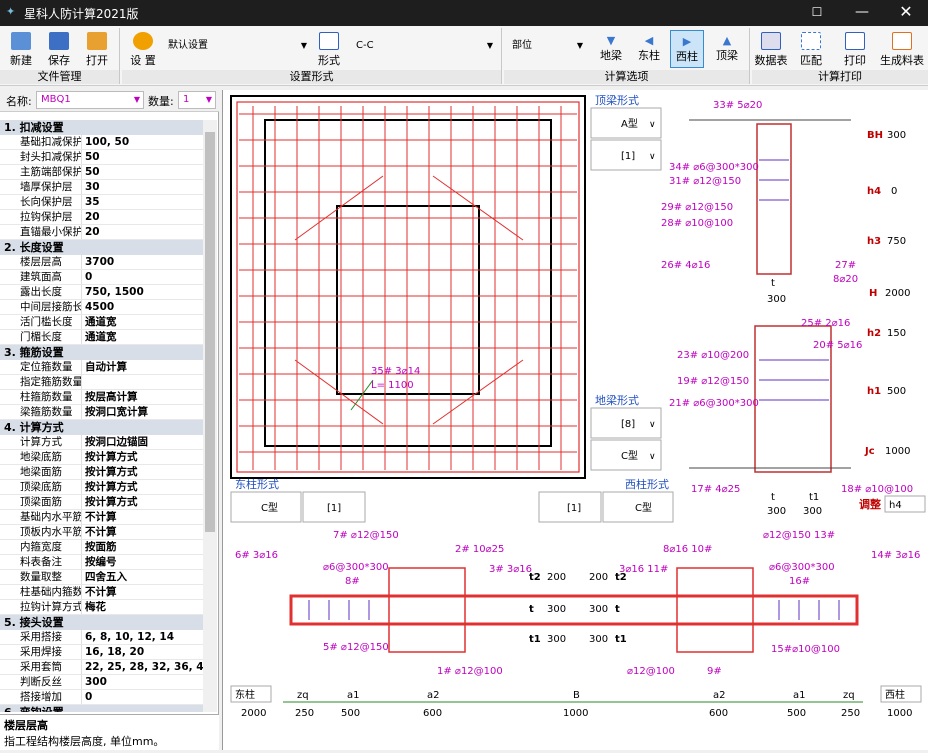  I want to click on property-value: 16, 18, 20, so click(142, 652).